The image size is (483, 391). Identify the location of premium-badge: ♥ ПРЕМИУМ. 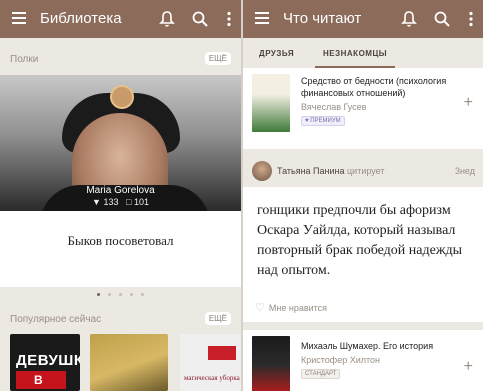
(323, 121).